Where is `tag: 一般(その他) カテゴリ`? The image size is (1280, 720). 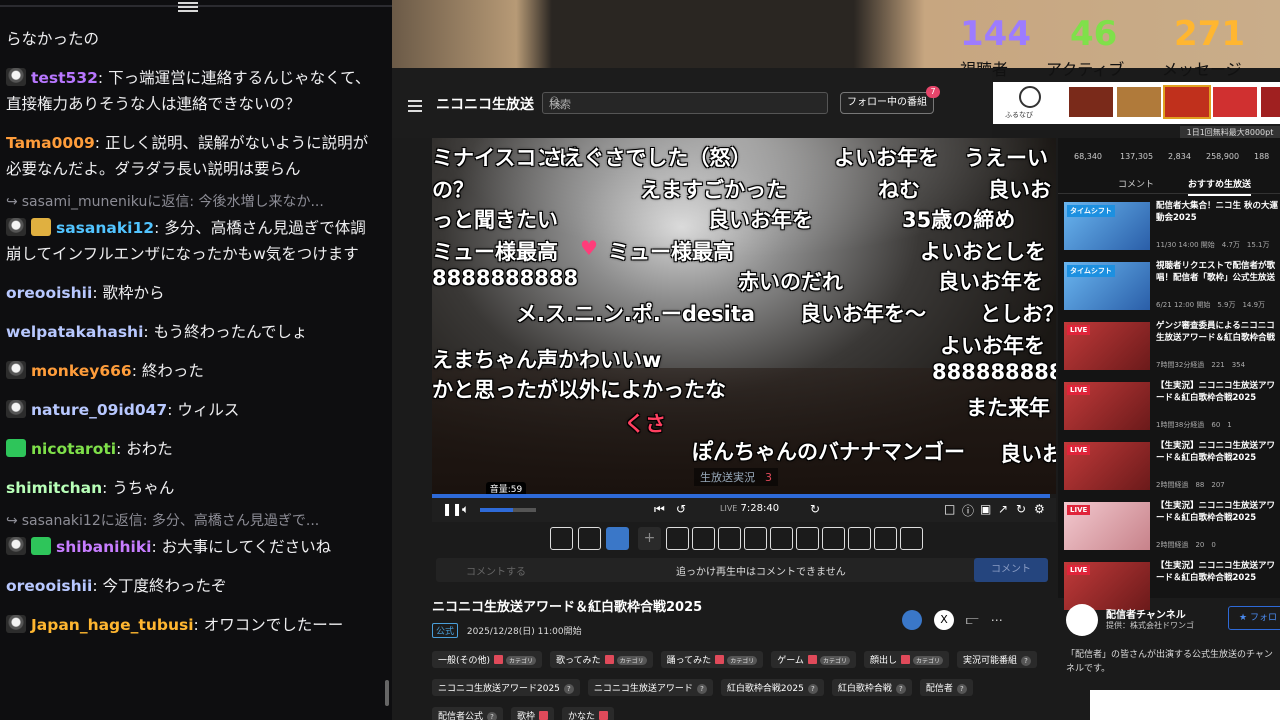
tag: 一般(その他) カテゴリ is located at coordinates (487, 659).